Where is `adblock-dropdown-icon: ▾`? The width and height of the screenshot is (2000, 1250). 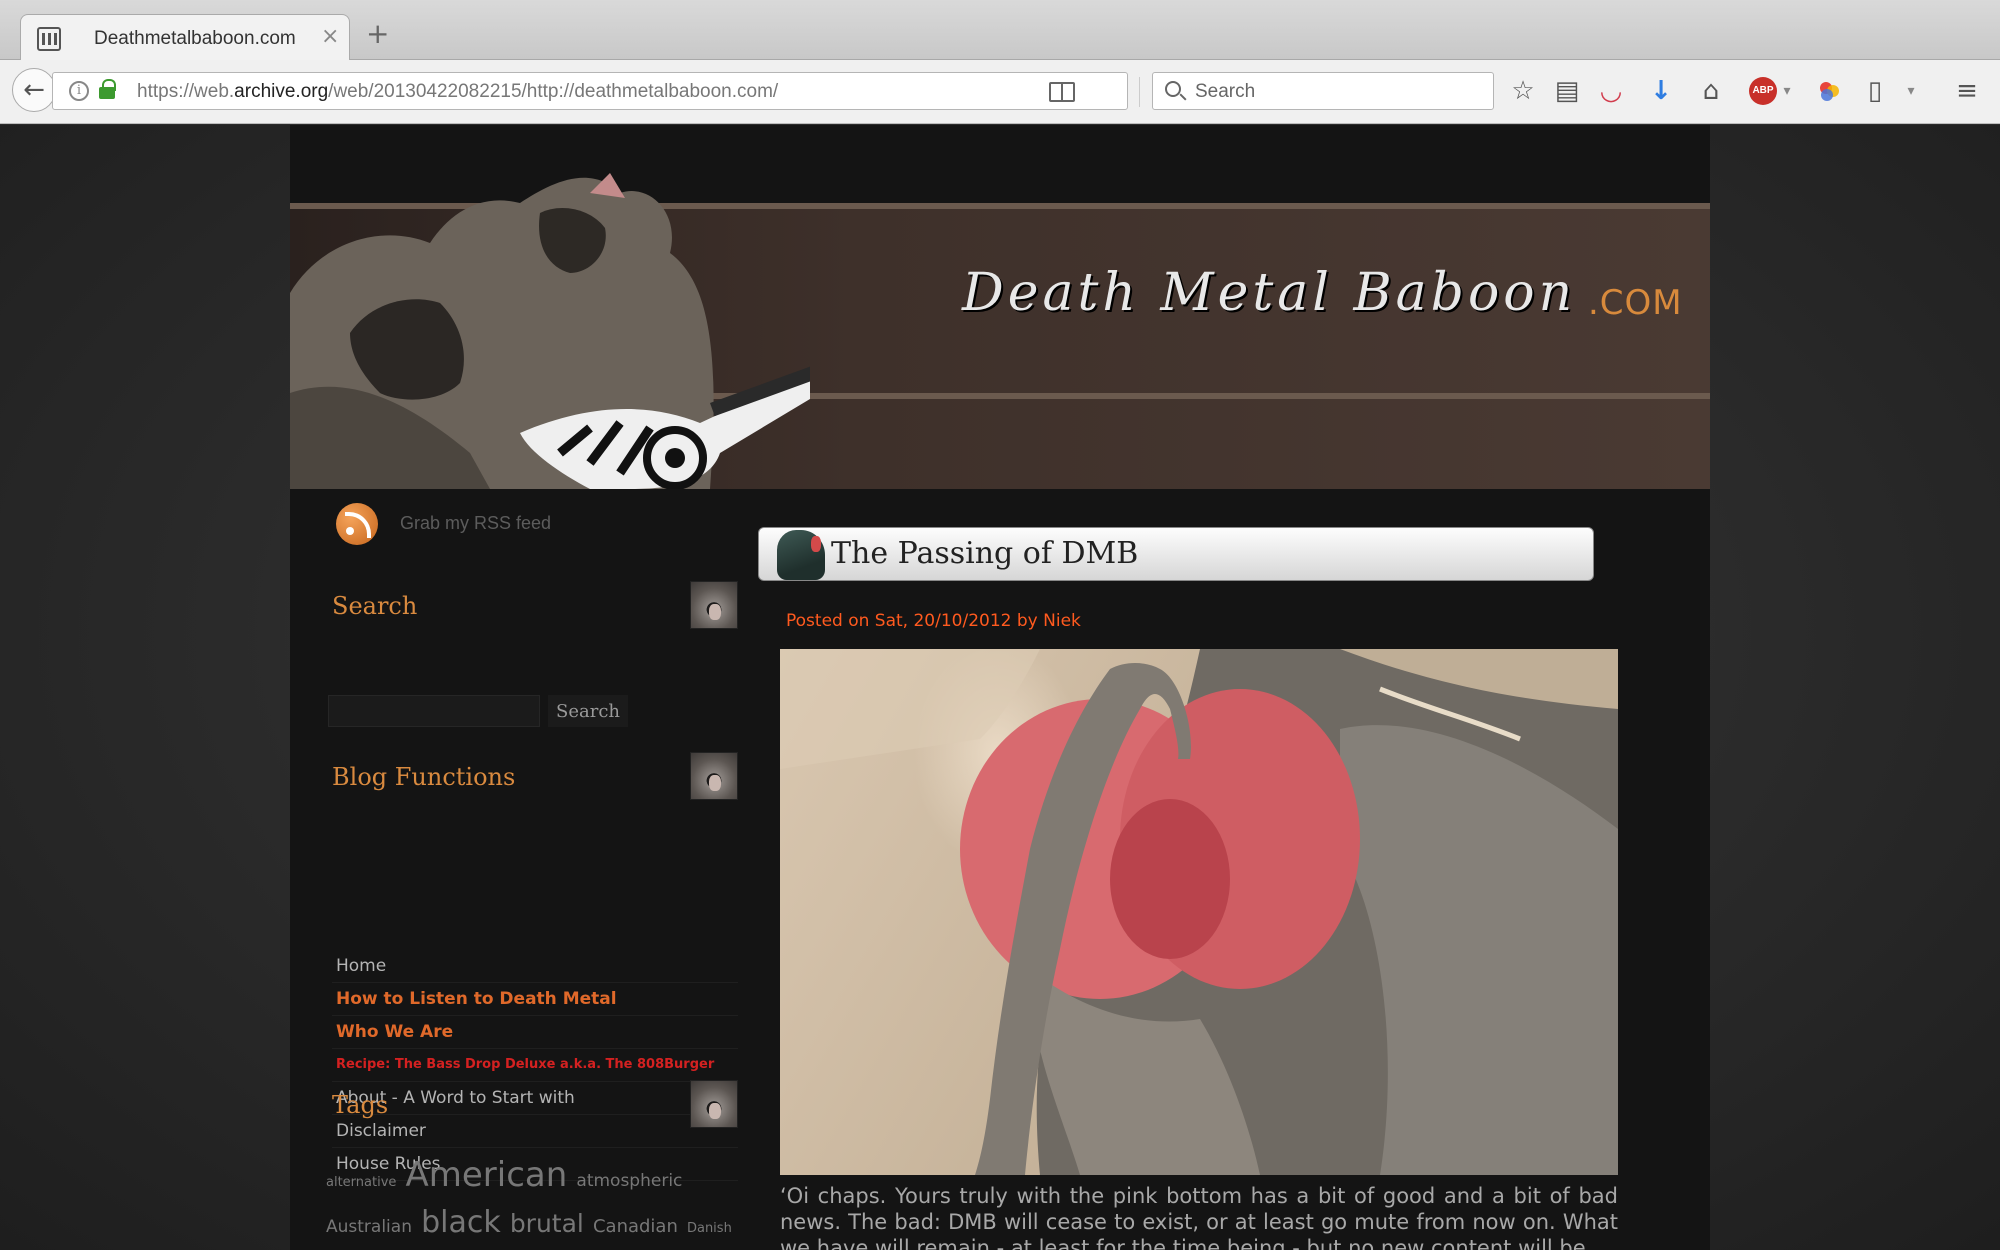 adblock-dropdown-icon: ▾ is located at coordinates (1787, 91).